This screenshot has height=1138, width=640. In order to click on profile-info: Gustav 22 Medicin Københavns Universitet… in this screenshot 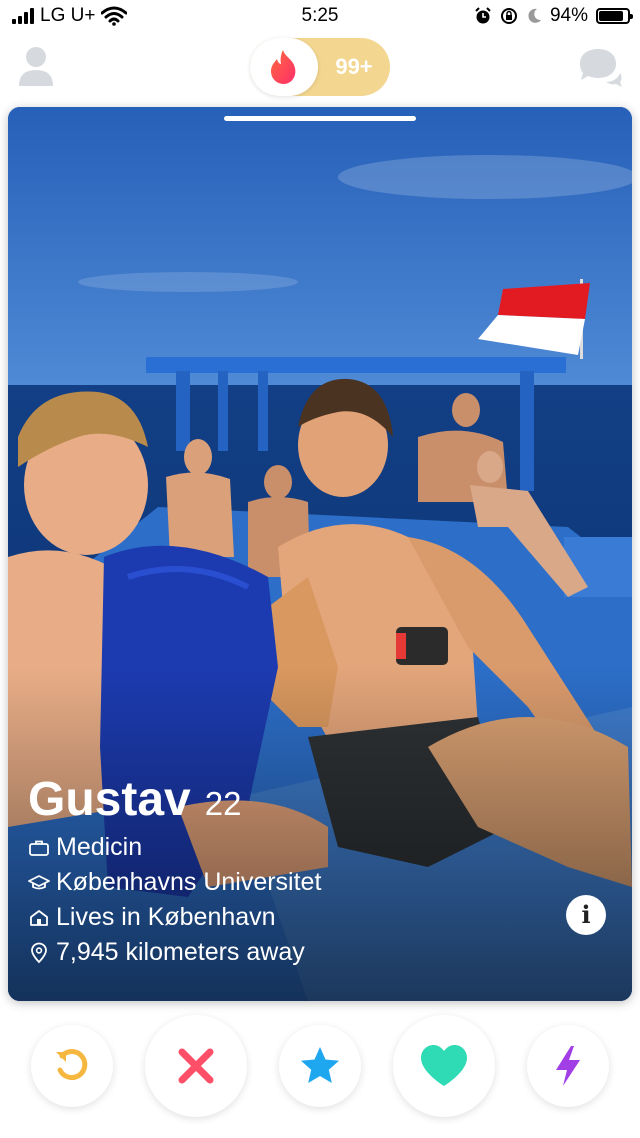, I will do `click(174, 869)`.